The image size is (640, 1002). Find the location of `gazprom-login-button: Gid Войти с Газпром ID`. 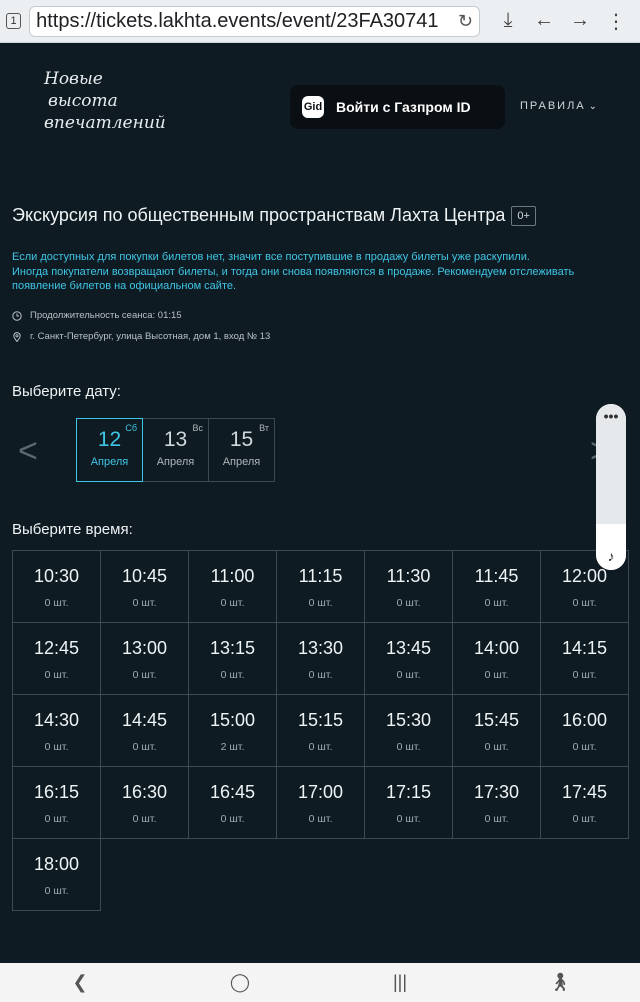

gazprom-login-button: Gid Войти с Газпром ID is located at coordinates (397, 107).